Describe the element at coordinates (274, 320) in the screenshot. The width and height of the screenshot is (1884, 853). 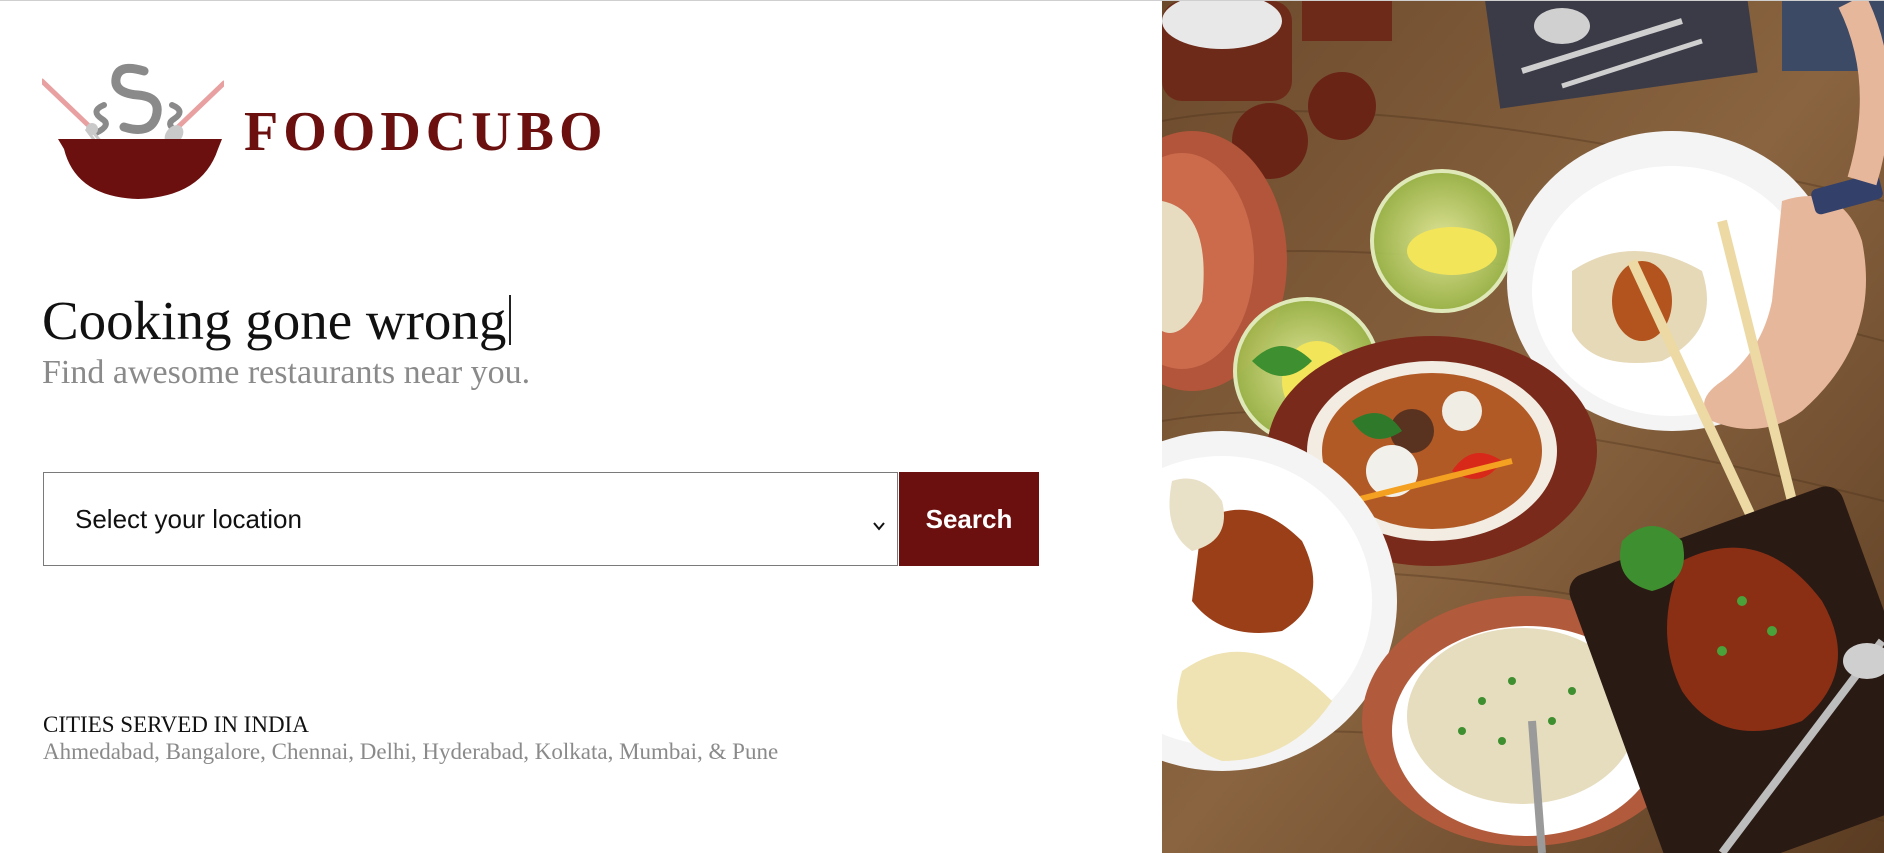
I see `hero-headline-text: Cooking gone wrong` at that location.